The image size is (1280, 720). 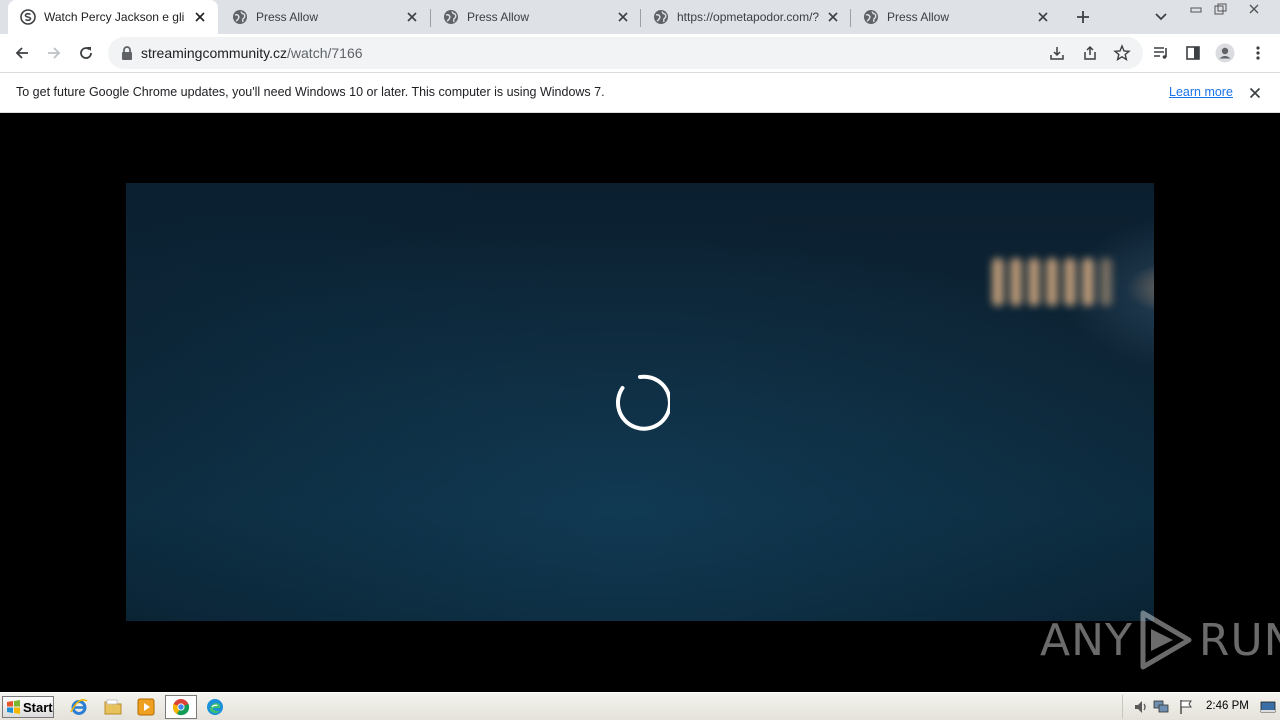 I want to click on play-logo-icon, so click(x=1166, y=640).